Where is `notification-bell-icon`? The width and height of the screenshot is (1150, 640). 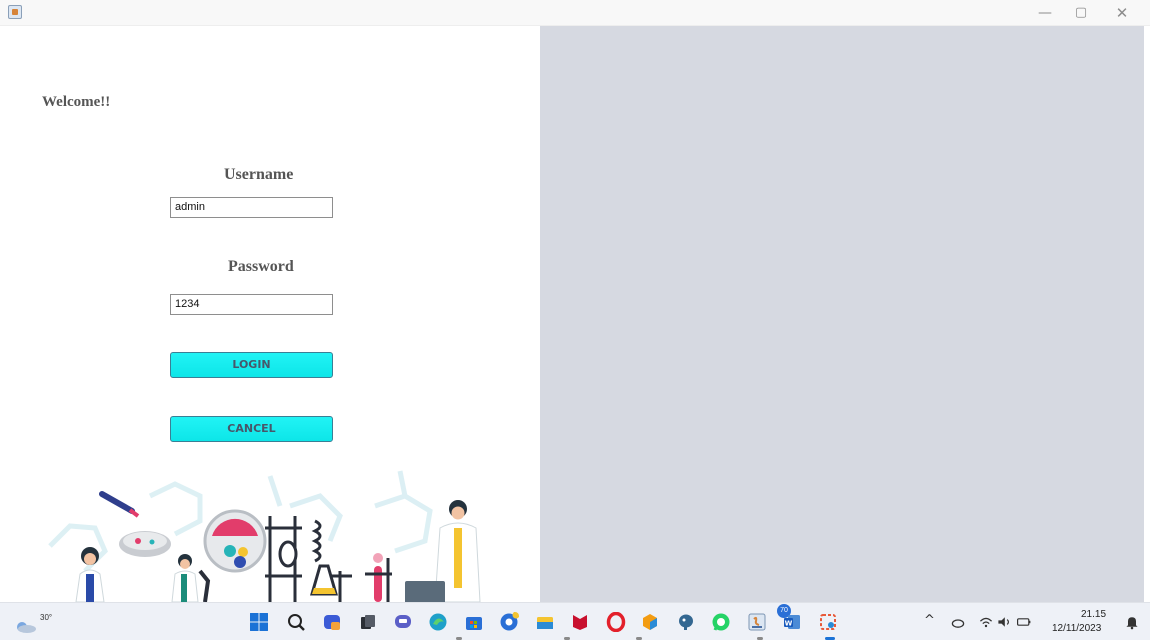
notification-bell-icon is located at coordinates (1132, 622).